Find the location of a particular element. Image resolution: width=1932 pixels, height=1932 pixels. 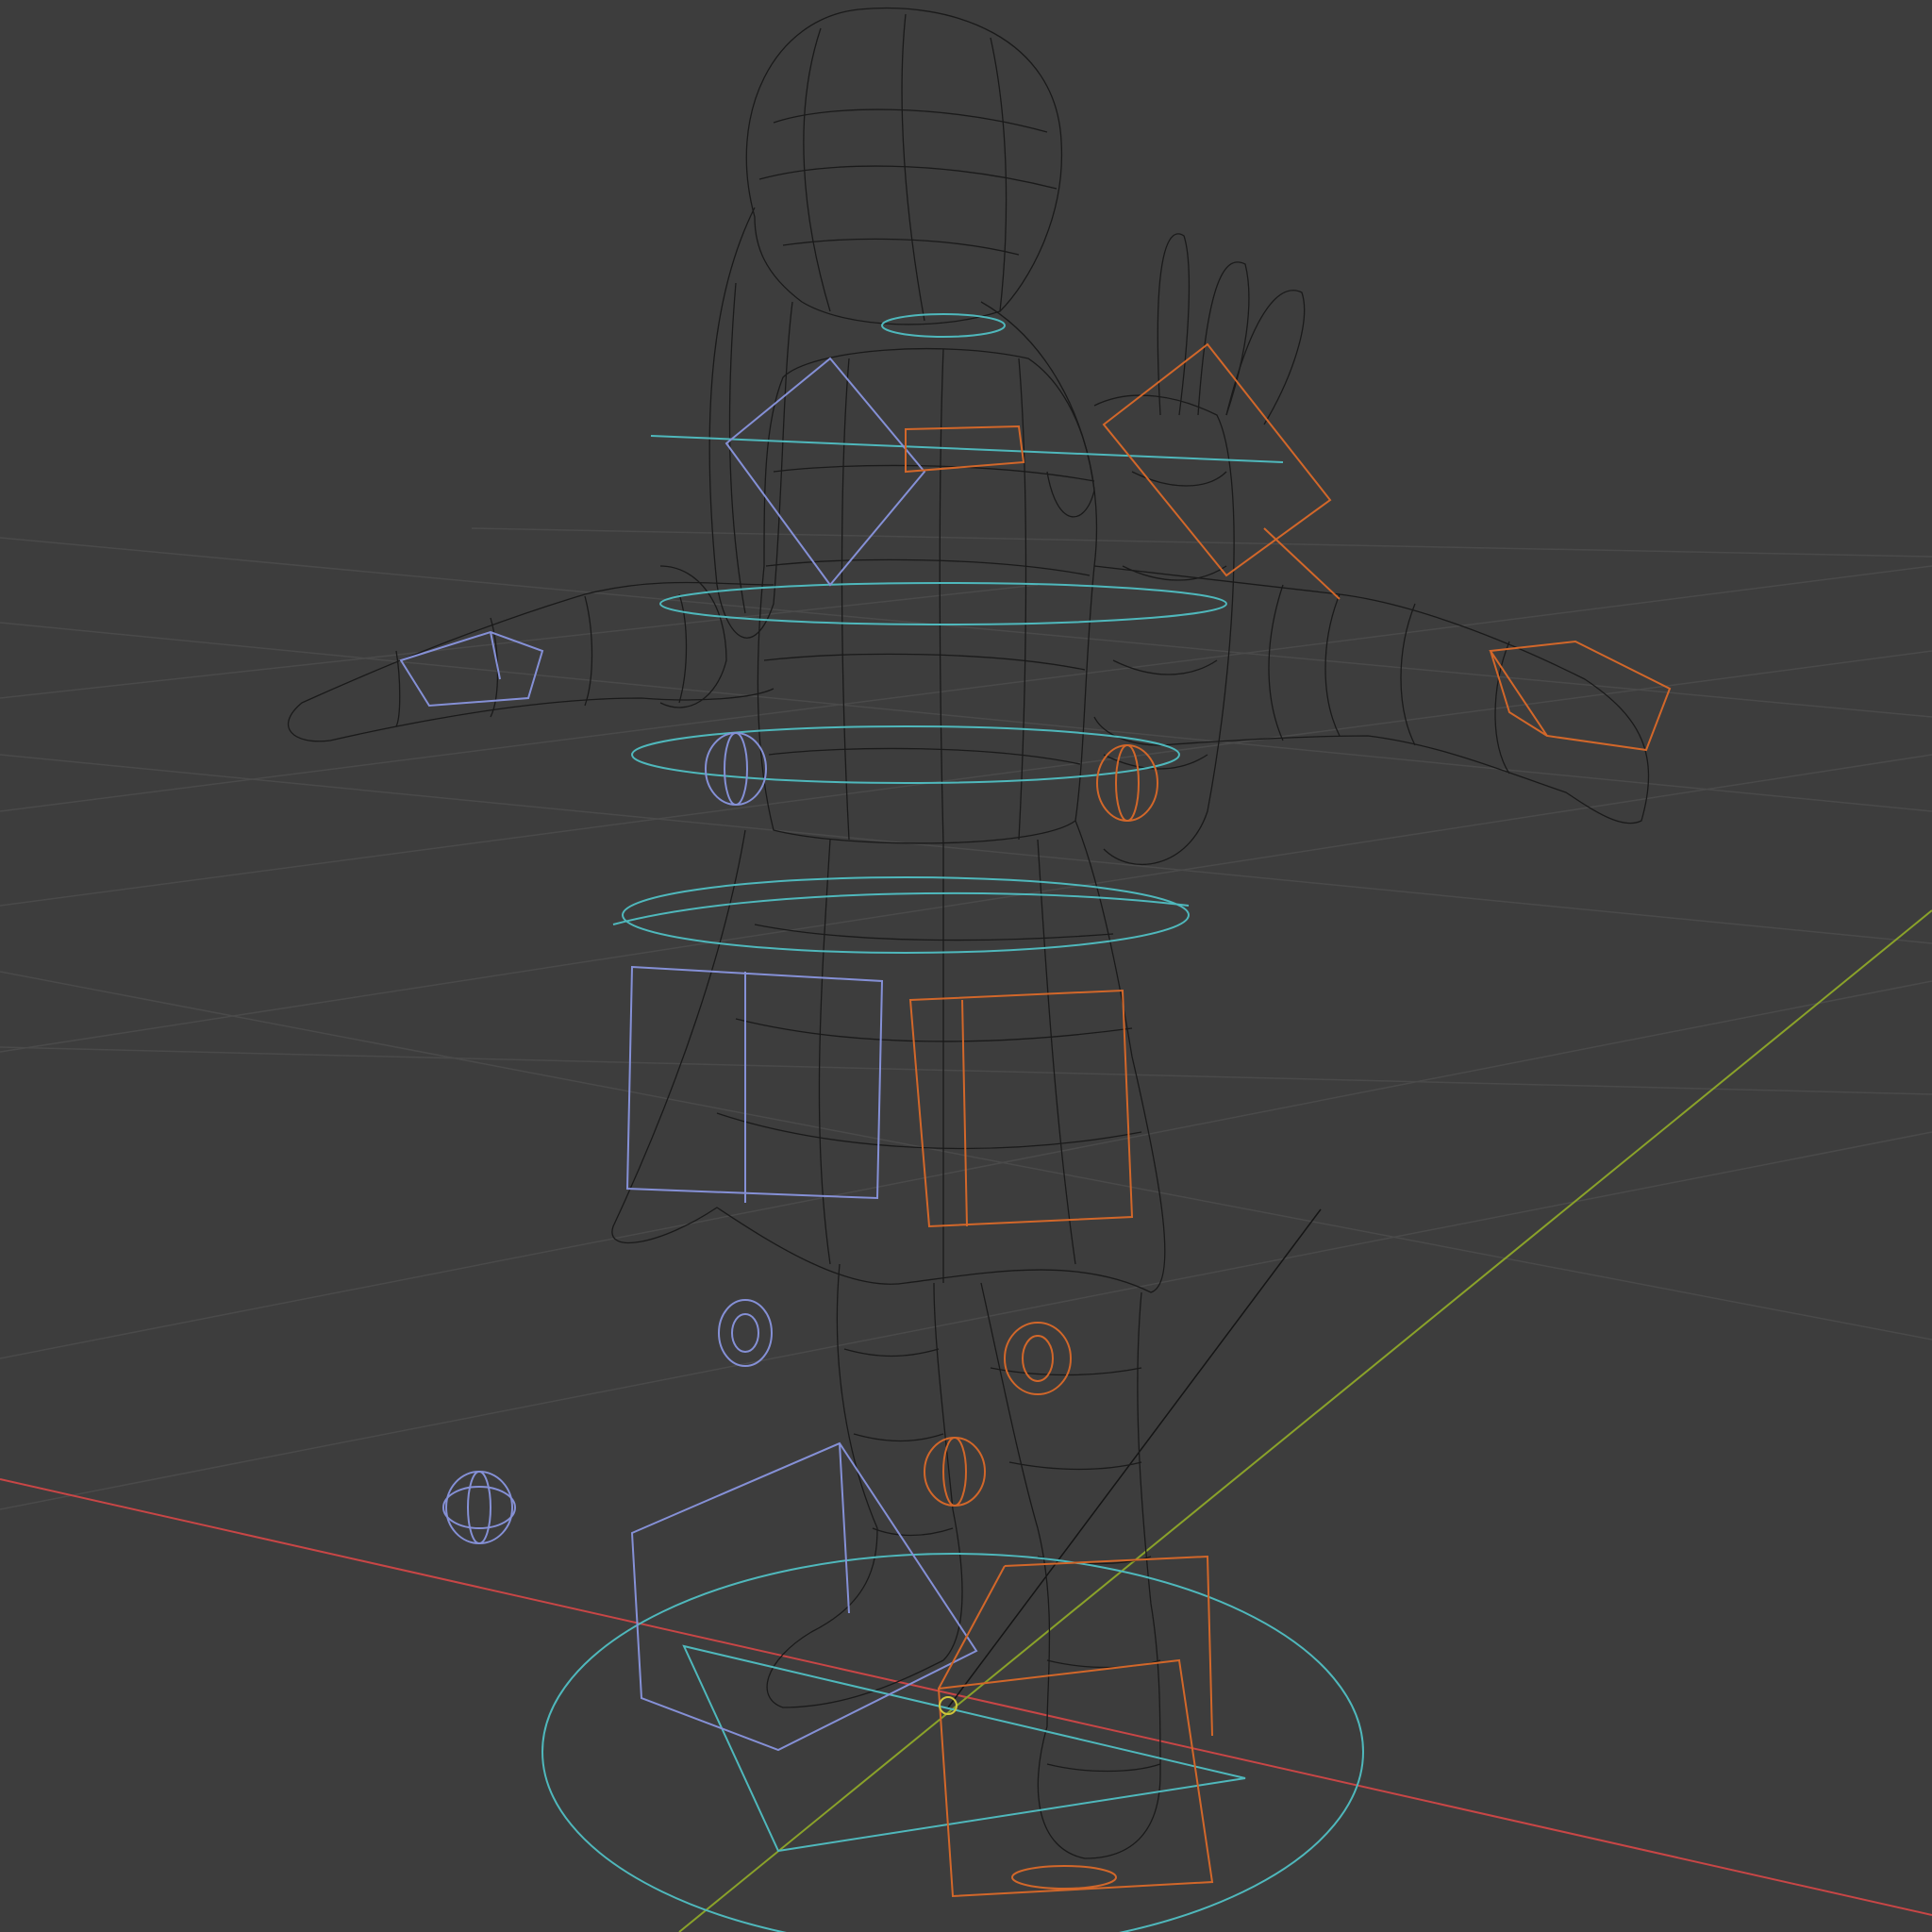

right-knee-pole is located at coordinates (1038, 1358).